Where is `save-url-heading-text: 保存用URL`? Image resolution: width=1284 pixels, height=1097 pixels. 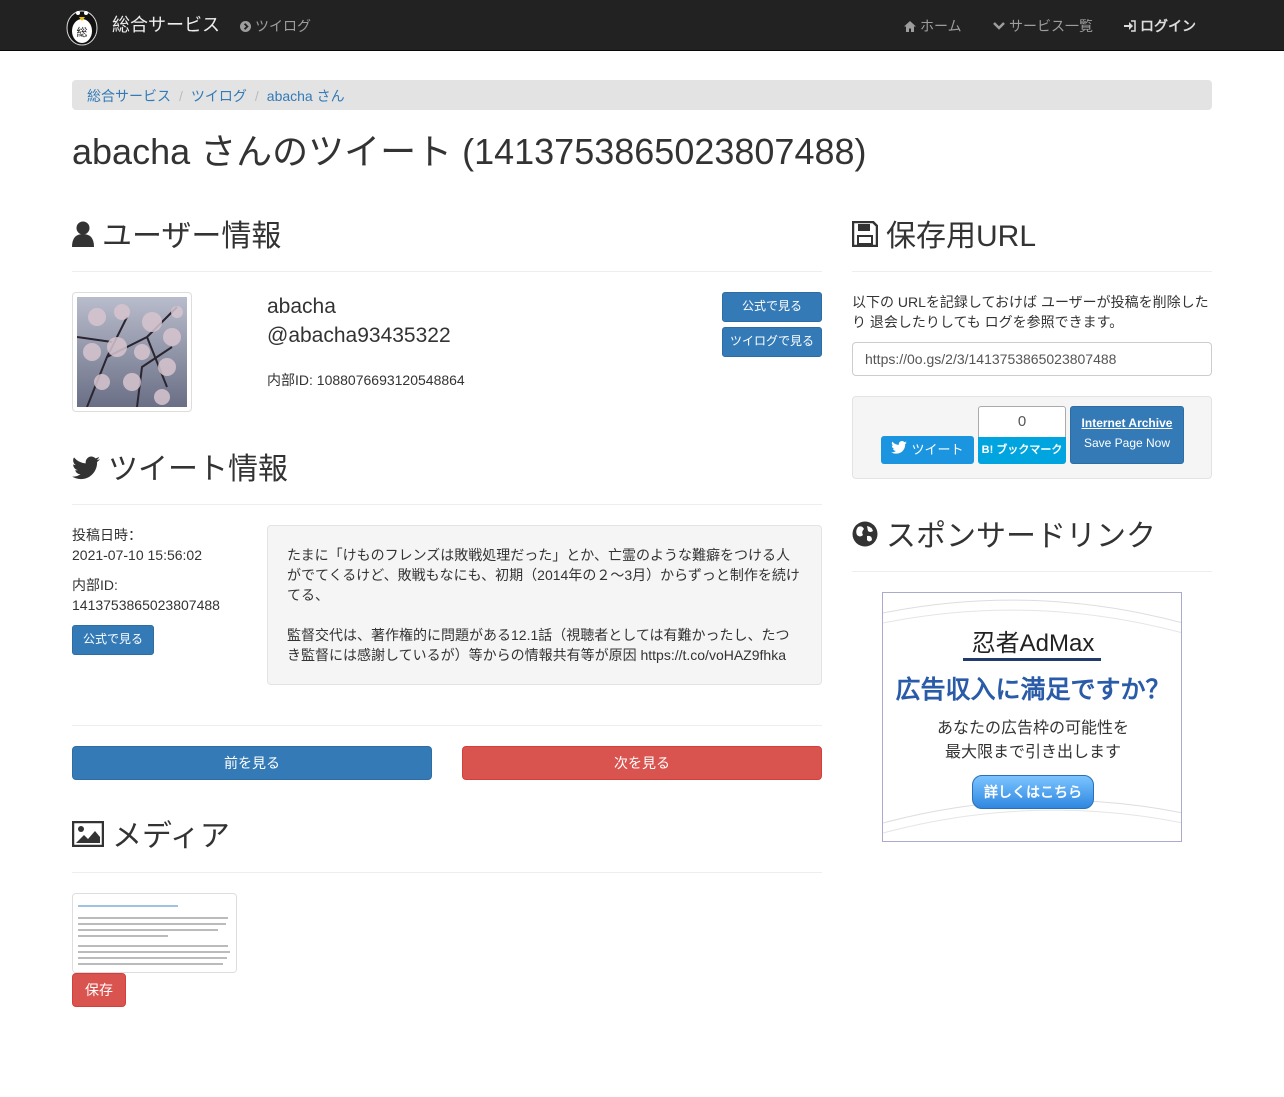
save-url-heading-text: 保存用URL is located at coordinates (961, 236).